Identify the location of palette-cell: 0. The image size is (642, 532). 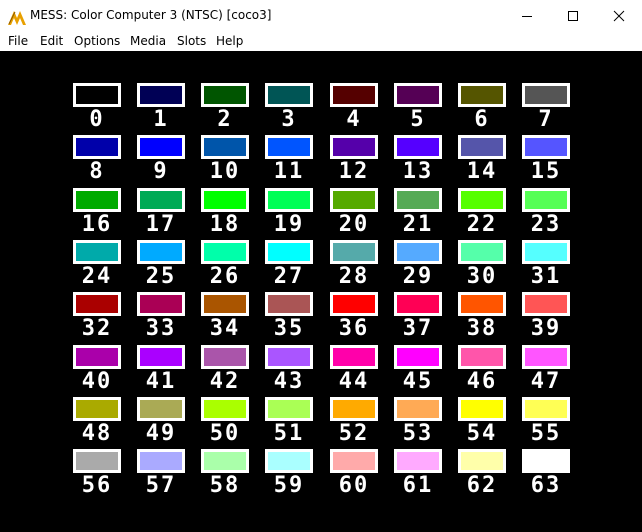
(97, 107).